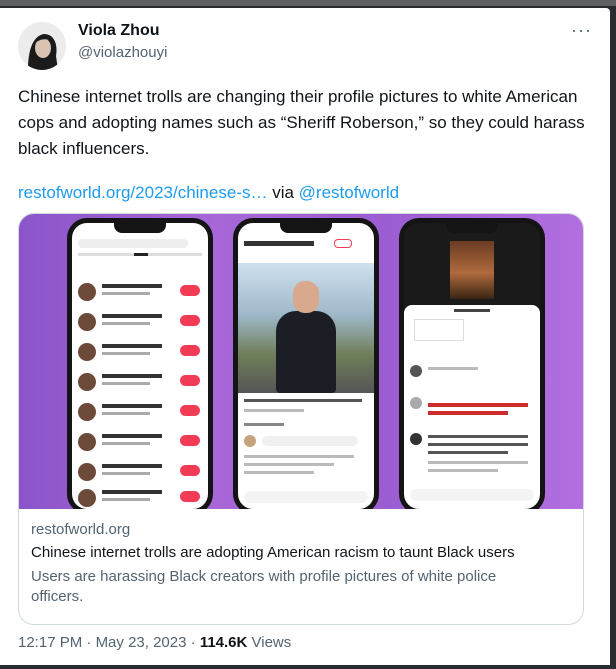  I want to click on tweet-meta: 12:17 PM · May 23, 2023 · 114.6K Views, so click(154, 642).